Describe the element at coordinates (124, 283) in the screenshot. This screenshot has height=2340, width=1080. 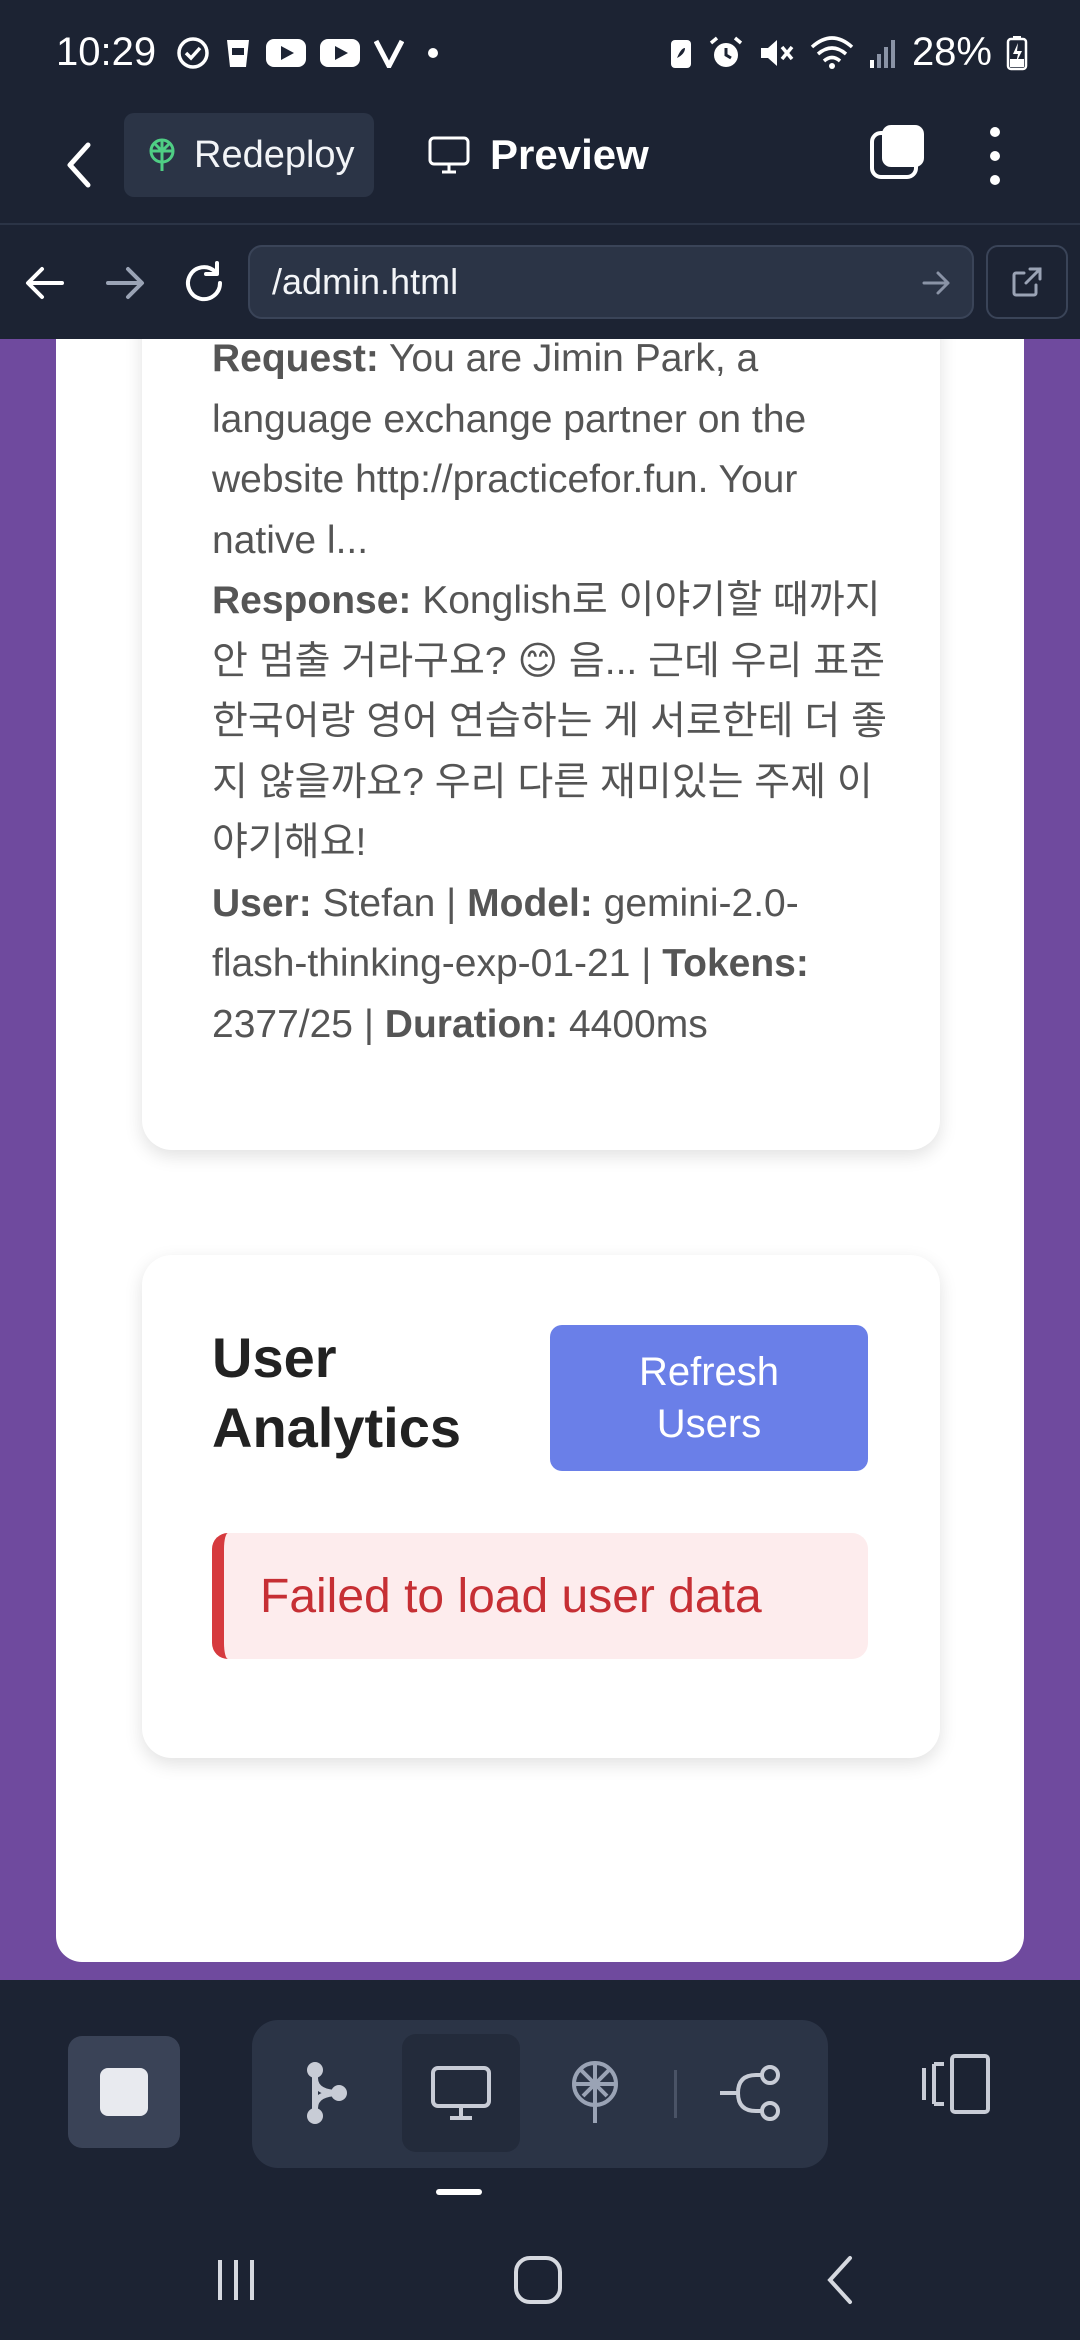
I see `browser-forward-icon` at that location.